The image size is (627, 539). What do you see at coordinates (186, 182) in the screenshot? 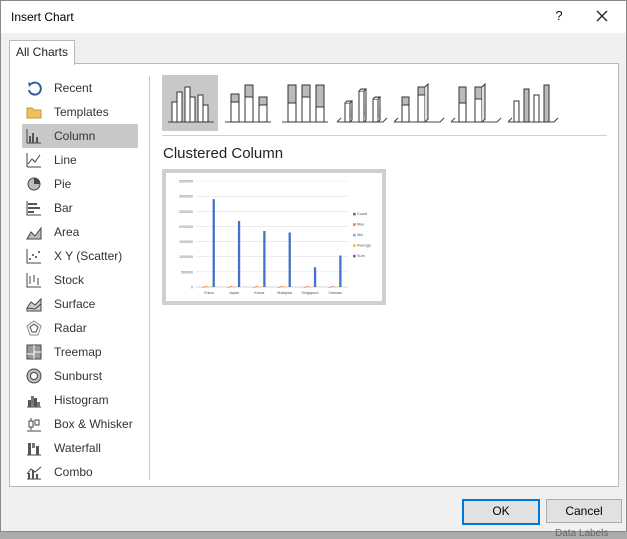
I see `y-tick-label: 3500000` at bounding box center [186, 182].